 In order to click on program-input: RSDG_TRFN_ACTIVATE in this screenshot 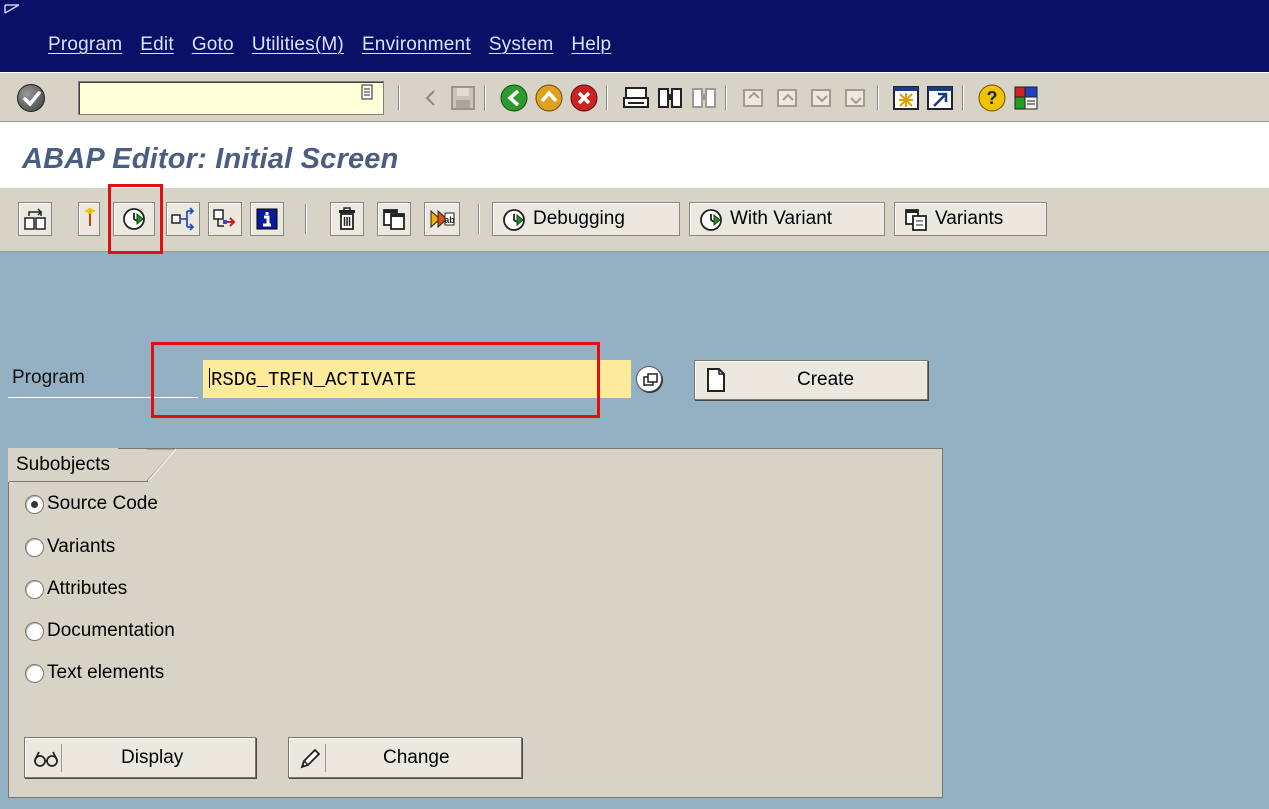, I will do `click(417, 379)`.